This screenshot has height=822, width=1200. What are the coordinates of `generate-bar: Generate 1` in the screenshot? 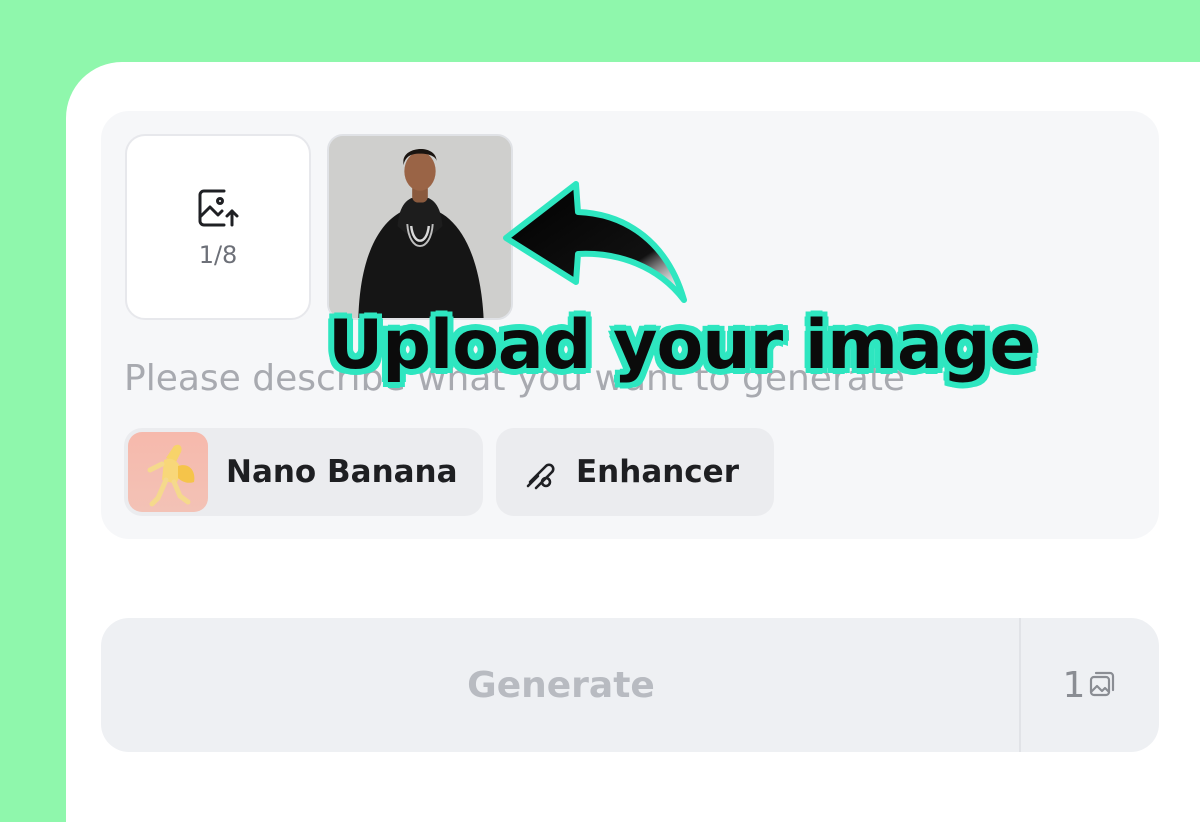 It's located at (630, 685).